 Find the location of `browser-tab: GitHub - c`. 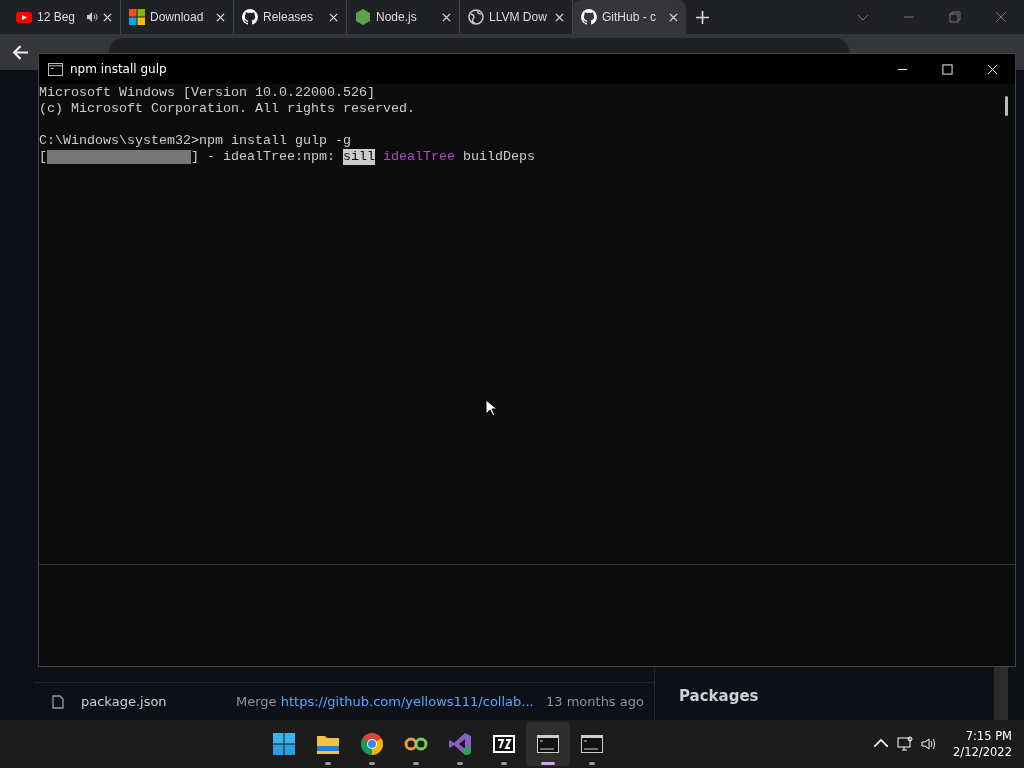

browser-tab: GitHub - c is located at coordinates (629, 17).